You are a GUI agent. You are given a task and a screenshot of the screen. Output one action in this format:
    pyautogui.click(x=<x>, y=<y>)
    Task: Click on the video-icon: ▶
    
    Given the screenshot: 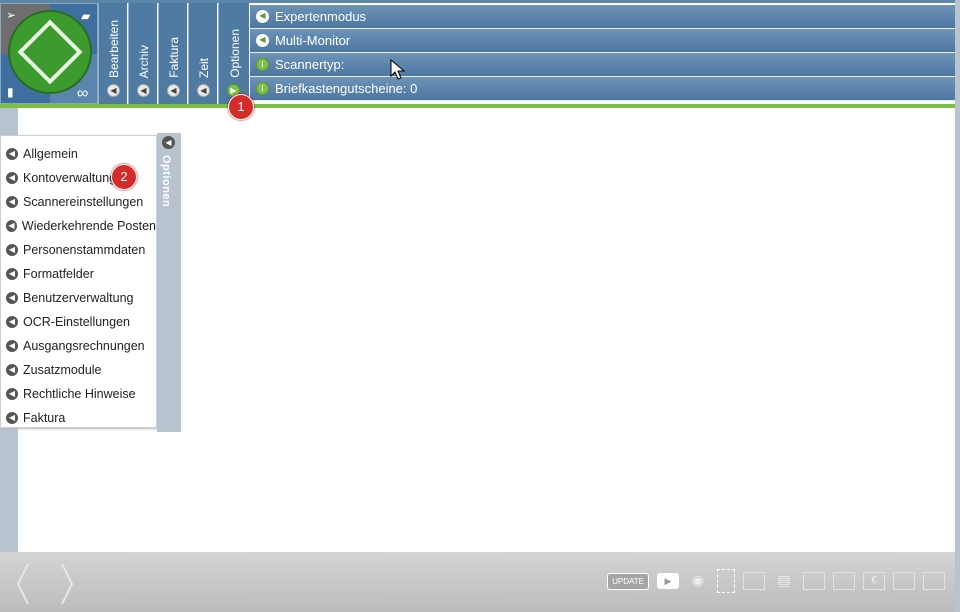 What is the action you would take?
    pyautogui.click(x=668, y=581)
    